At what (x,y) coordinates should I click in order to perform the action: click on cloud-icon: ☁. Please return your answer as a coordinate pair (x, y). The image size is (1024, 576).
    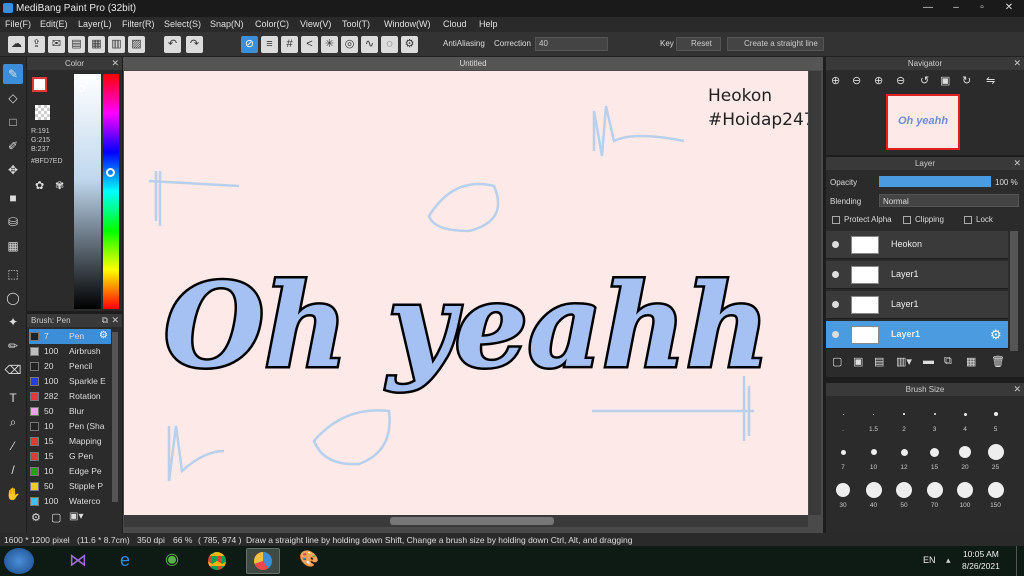
    Looking at the image, I should click on (16, 44).